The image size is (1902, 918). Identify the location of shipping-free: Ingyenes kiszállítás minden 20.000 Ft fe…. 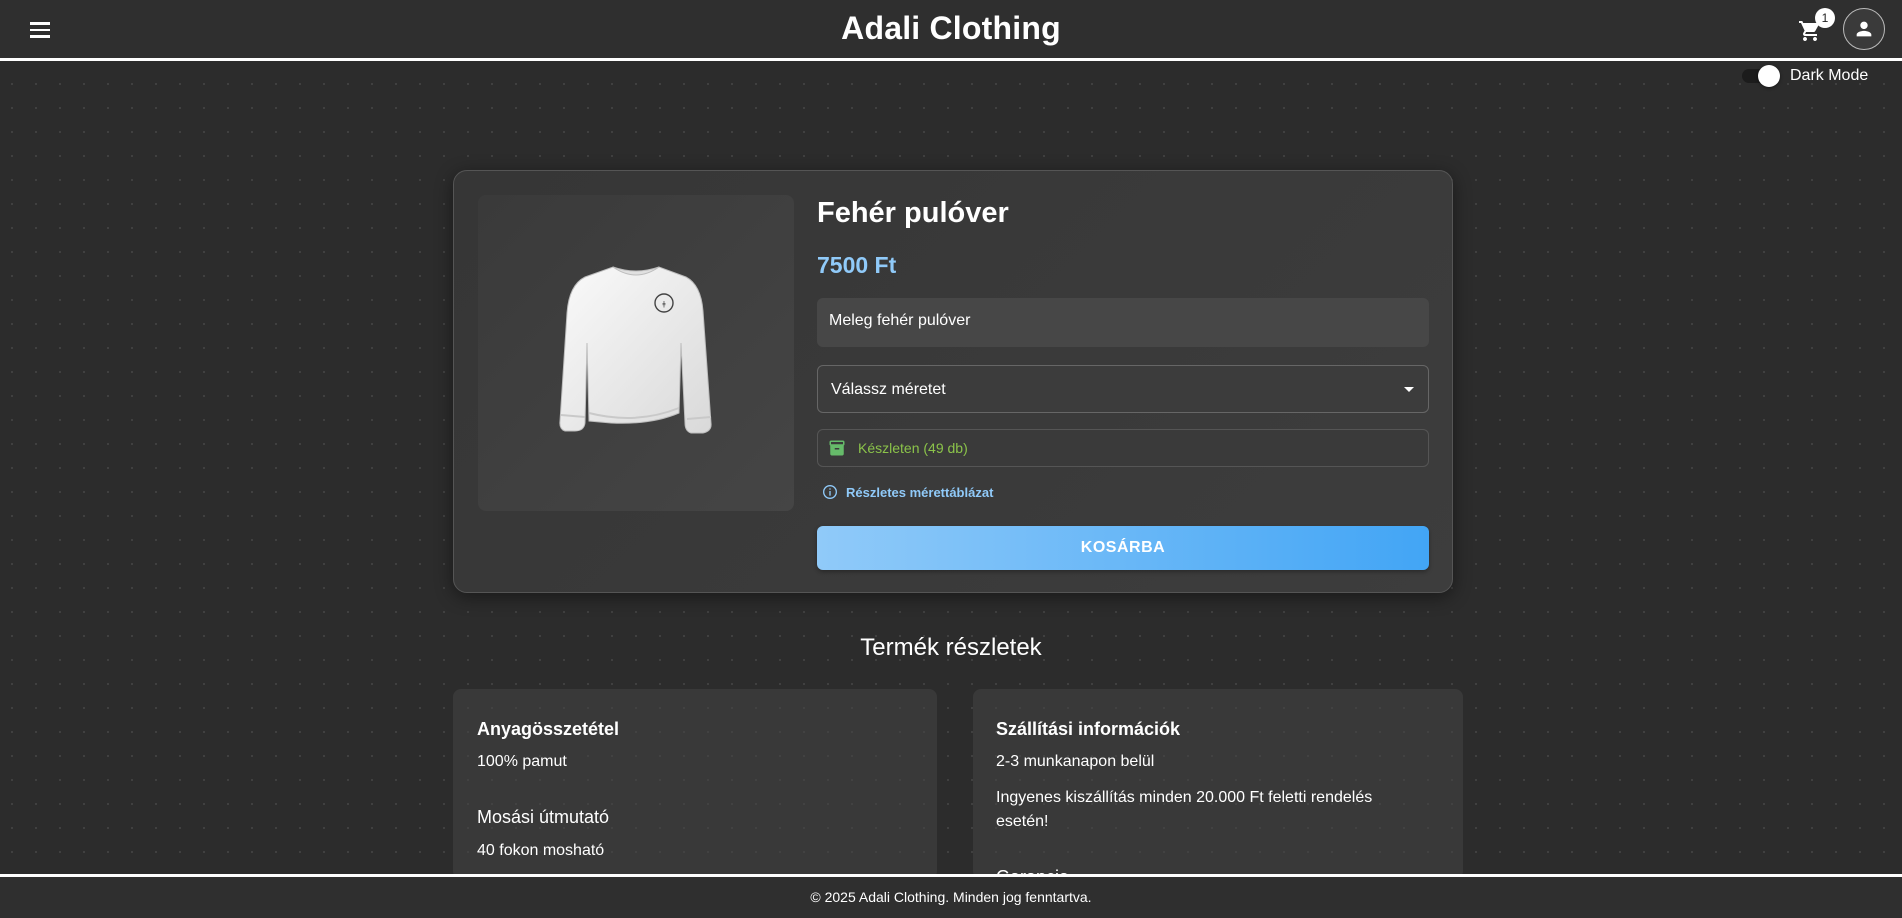
(1184, 809).